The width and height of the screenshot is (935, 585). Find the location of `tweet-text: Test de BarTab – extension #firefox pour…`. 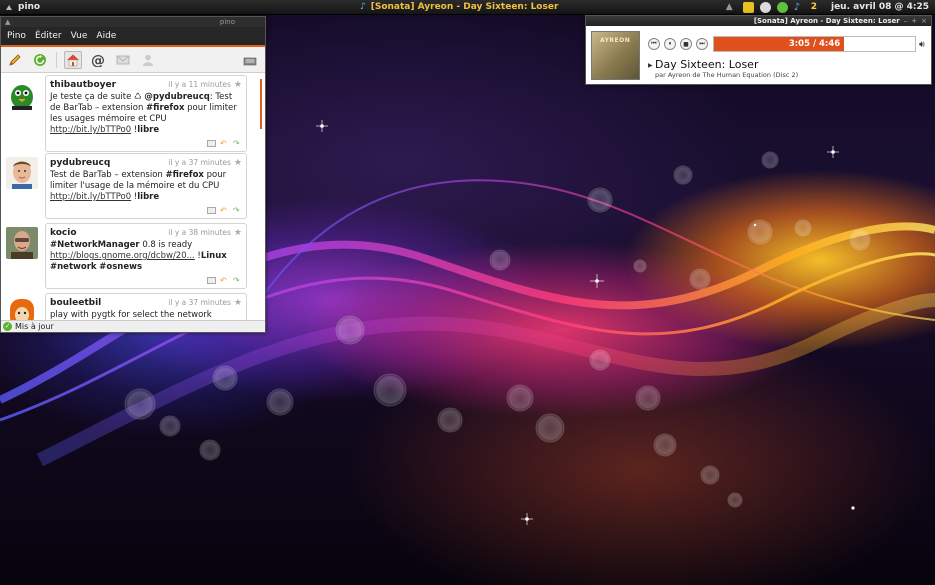

tweet-text: Test de BarTab – extension #firefox pour… is located at coordinates (146, 186).